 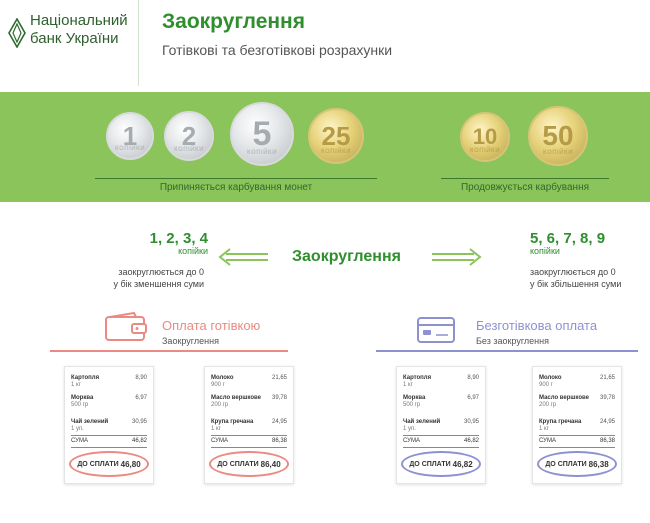 I want to click on round-down-note-line-2: у бік зменшення суми, so click(x=158, y=284).